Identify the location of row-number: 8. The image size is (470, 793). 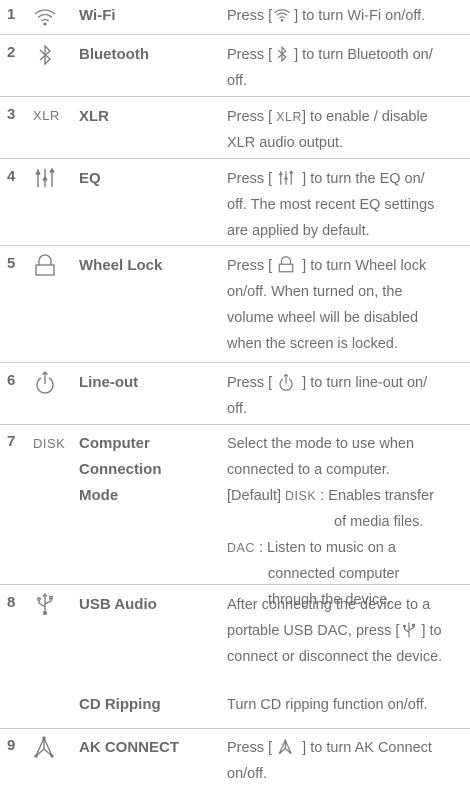
(11, 602).